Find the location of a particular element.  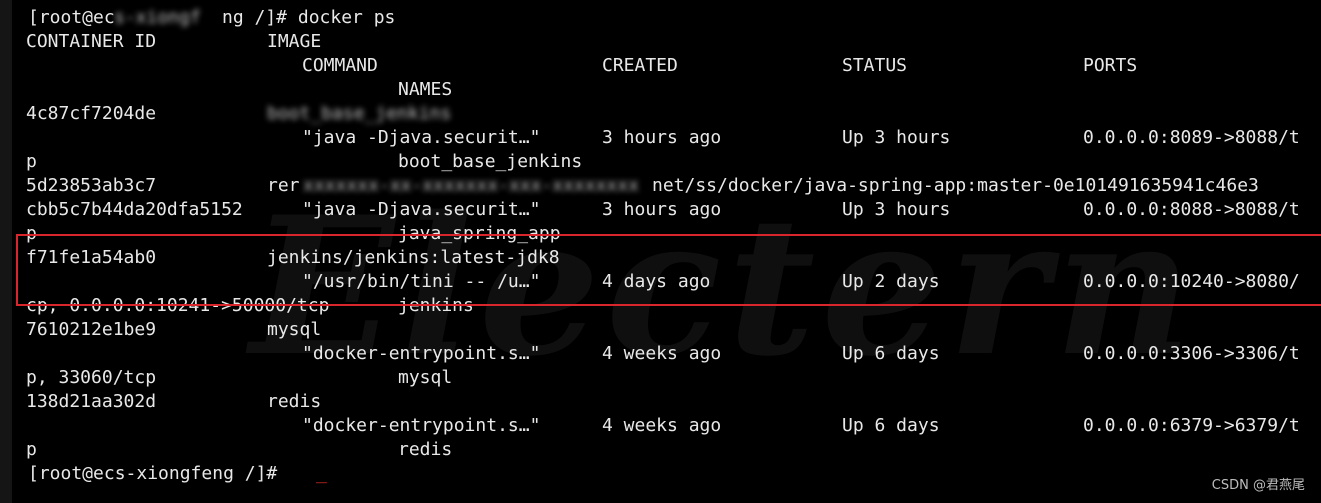

container-ports: 0.0.0.0:8089->8088/t is located at coordinates (1191, 137).